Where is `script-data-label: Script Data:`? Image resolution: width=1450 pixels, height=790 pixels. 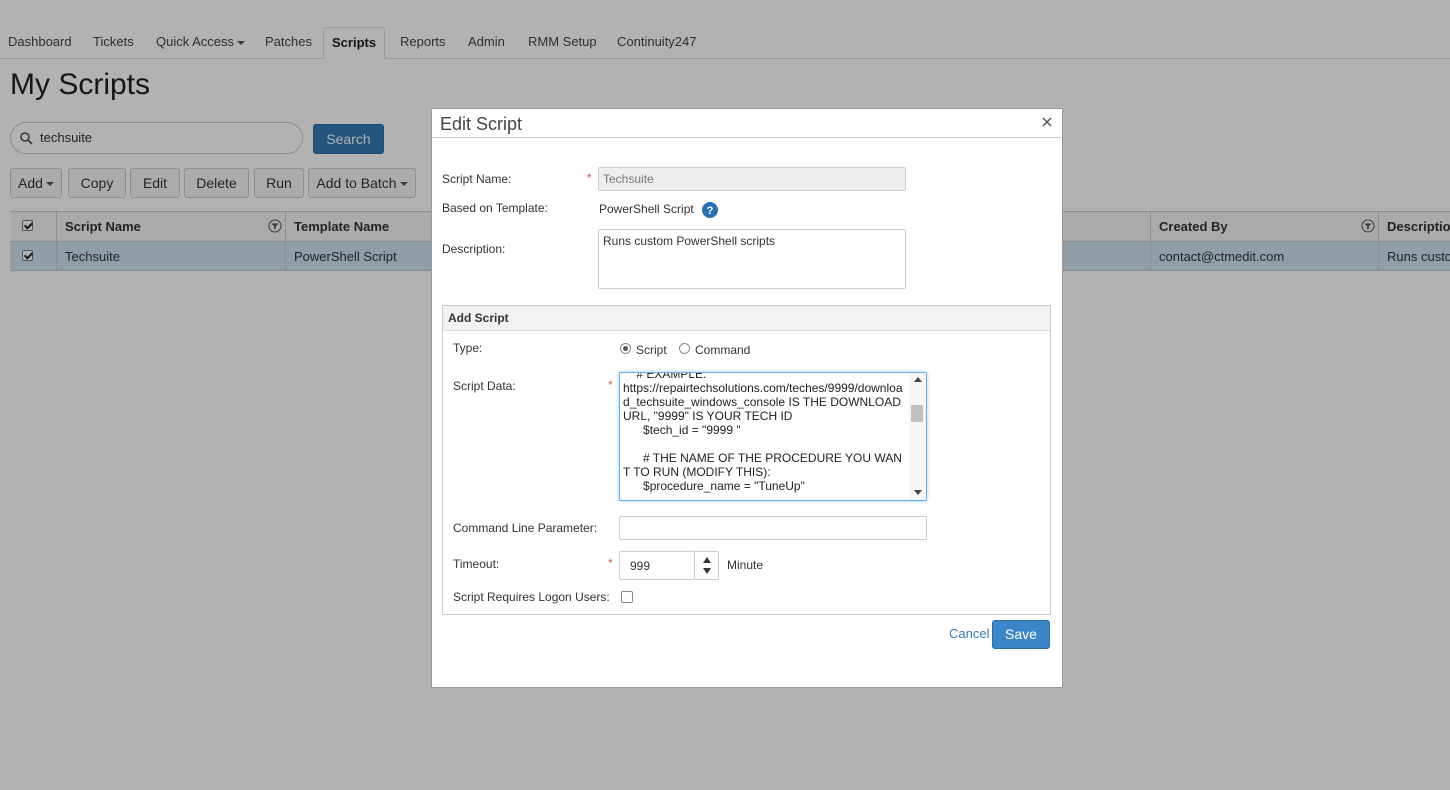 script-data-label: Script Data: is located at coordinates (484, 386).